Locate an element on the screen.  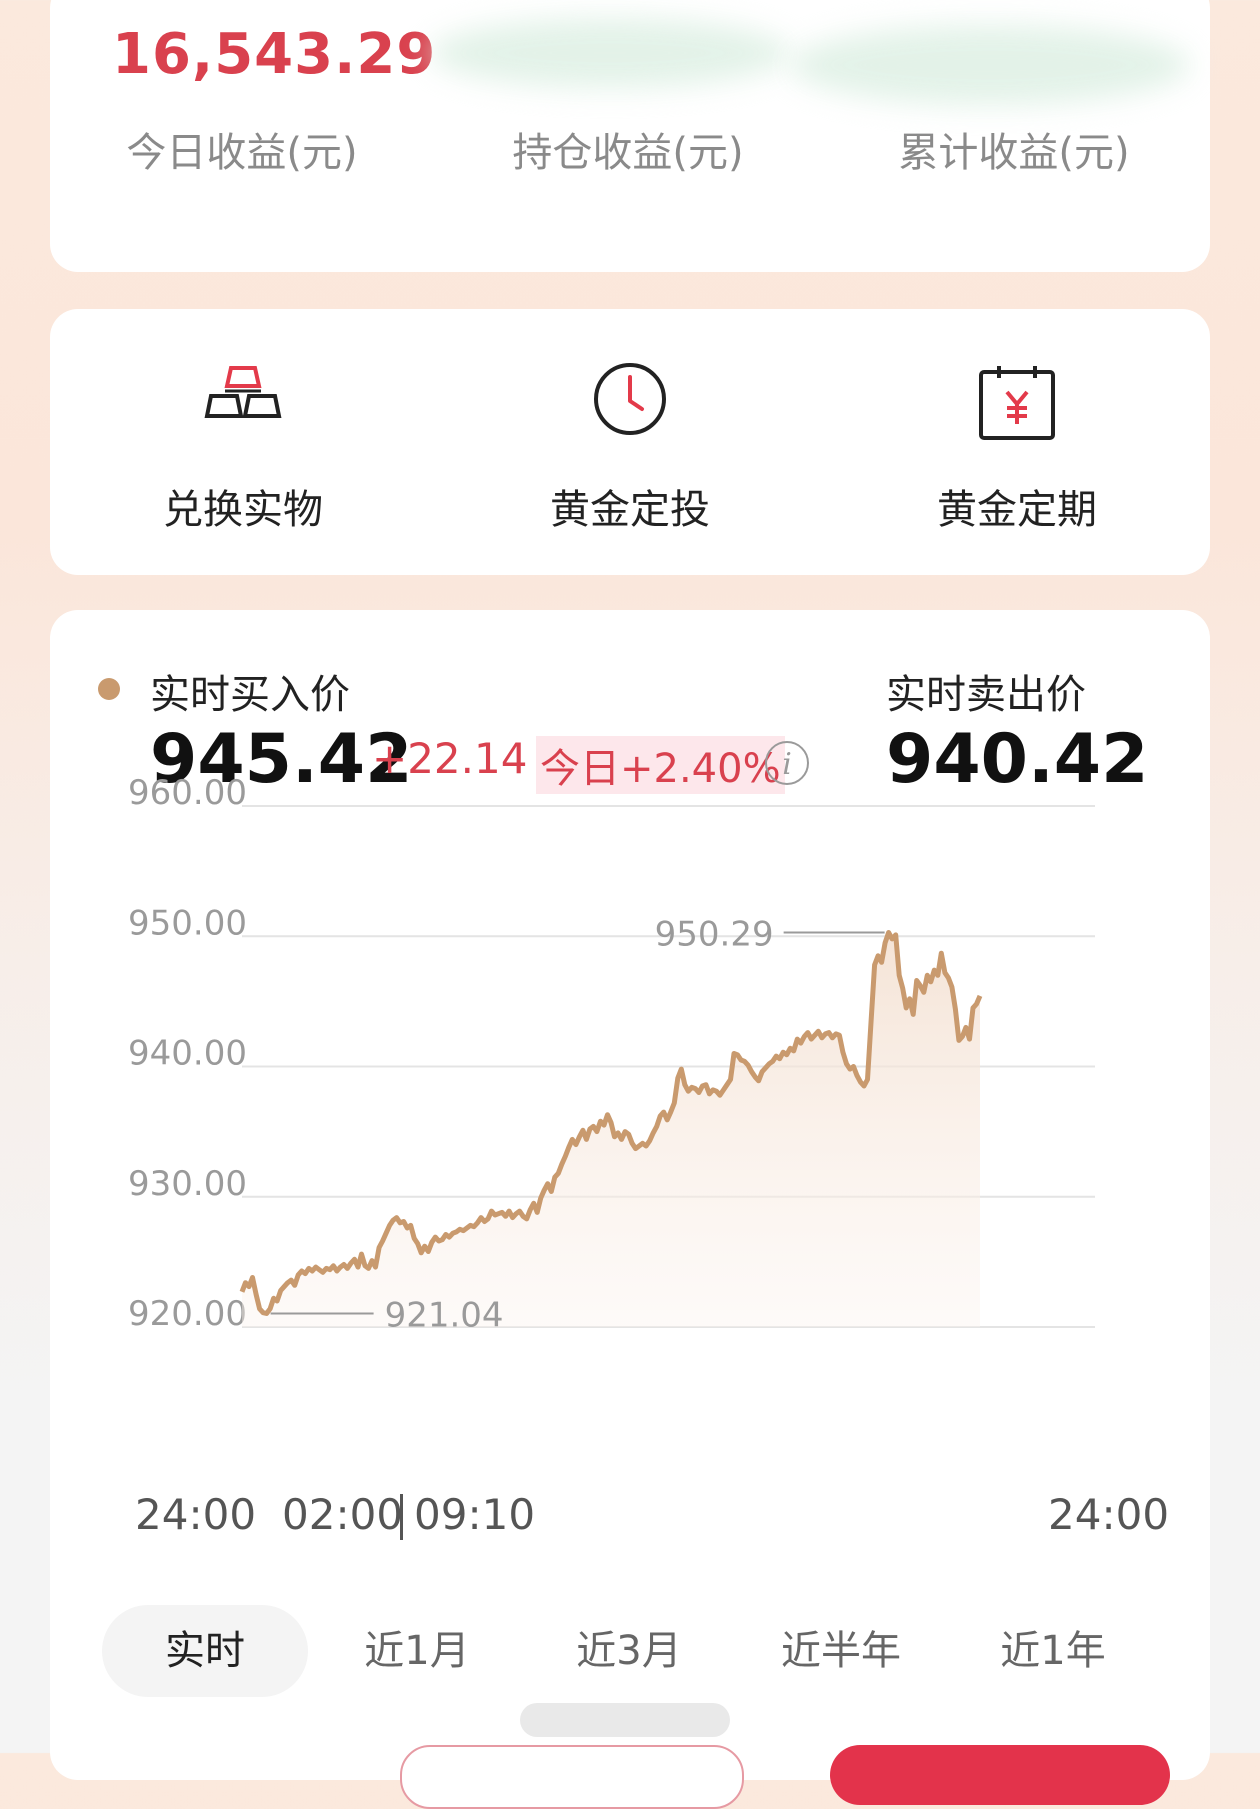
gold-fixed-term-button: 黄金定期 is located at coordinates (1017, 442).